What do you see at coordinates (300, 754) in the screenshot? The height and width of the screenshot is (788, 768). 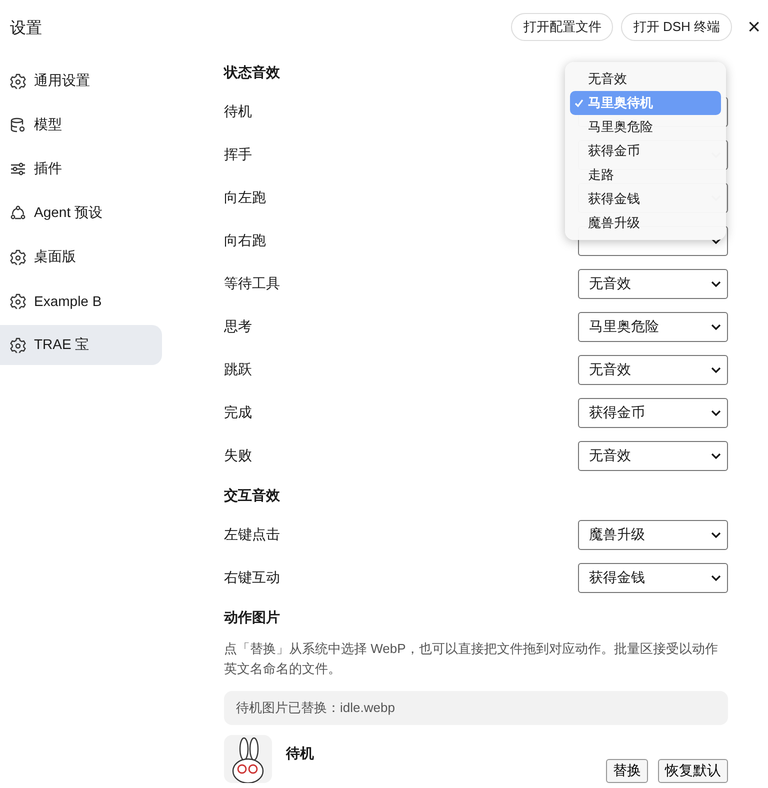 I see `action-name: 待机` at bounding box center [300, 754].